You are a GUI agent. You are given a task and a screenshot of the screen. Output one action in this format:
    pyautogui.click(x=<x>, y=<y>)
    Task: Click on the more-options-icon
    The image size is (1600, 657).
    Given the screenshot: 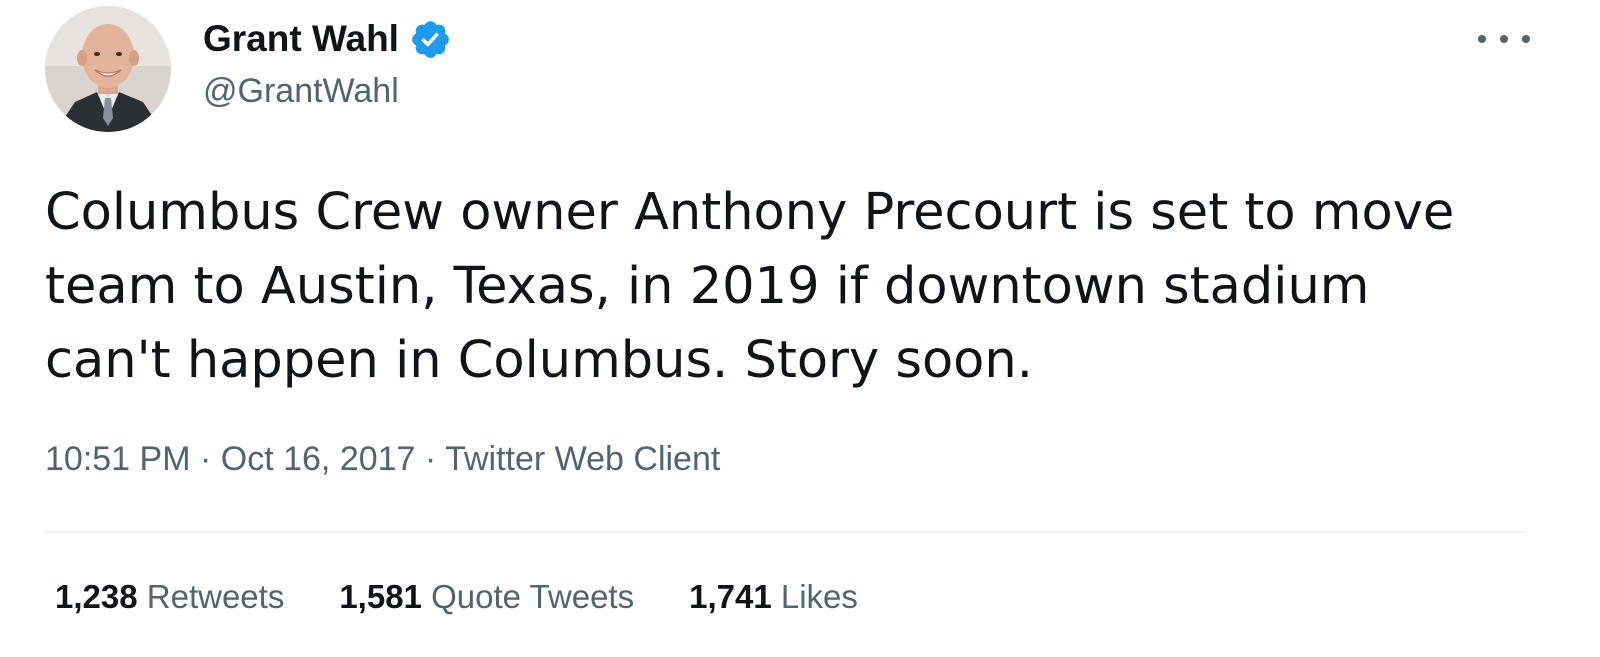 What is the action you would take?
    pyautogui.click(x=1504, y=39)
    